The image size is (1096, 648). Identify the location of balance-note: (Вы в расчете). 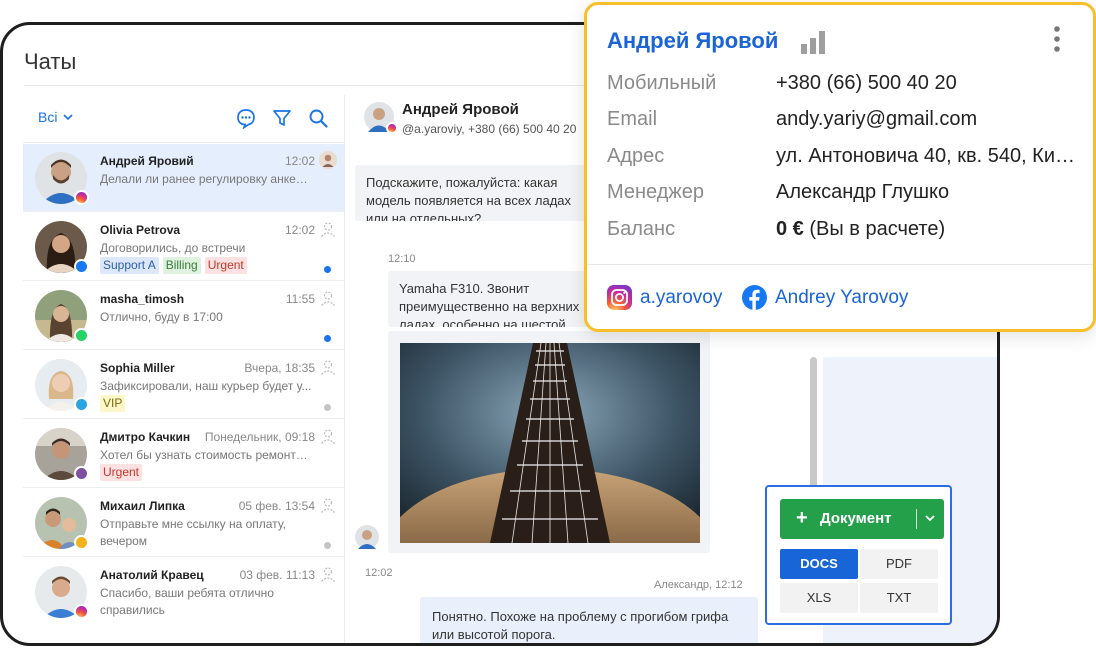
(877, 229).